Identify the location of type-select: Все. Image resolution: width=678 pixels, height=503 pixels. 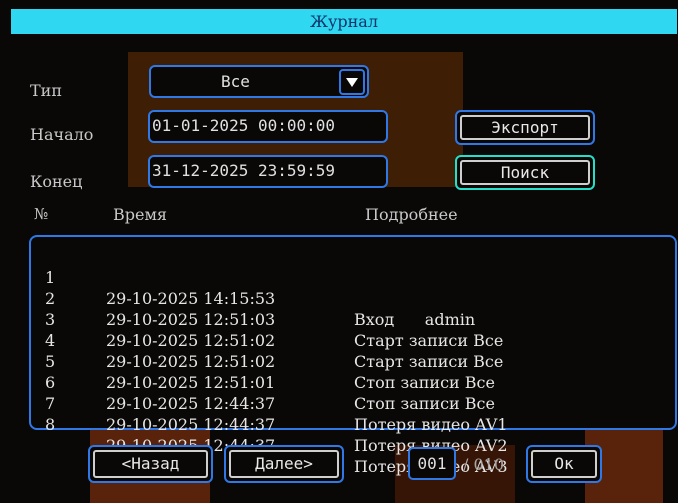
(259, 81).